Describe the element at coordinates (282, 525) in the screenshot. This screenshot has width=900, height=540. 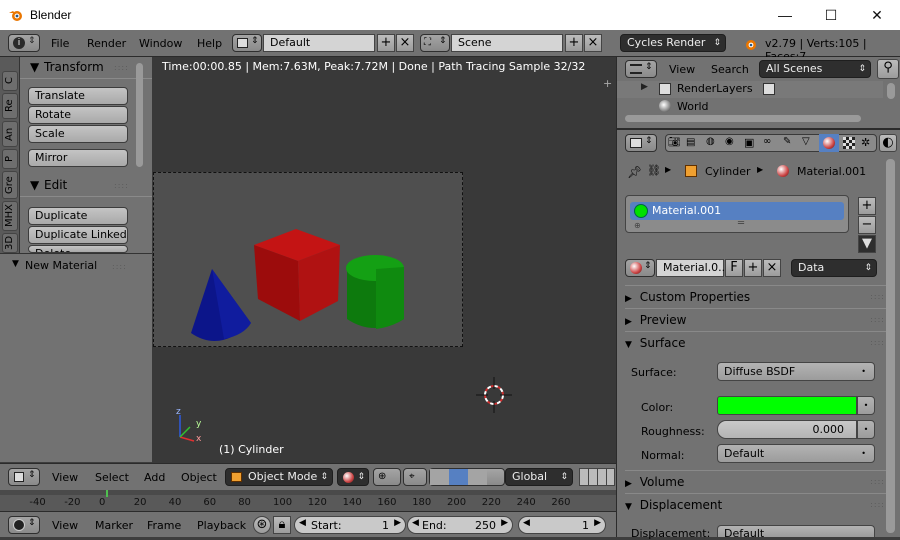
I see `lock-time-range-icon: 🔒︎` at that location.